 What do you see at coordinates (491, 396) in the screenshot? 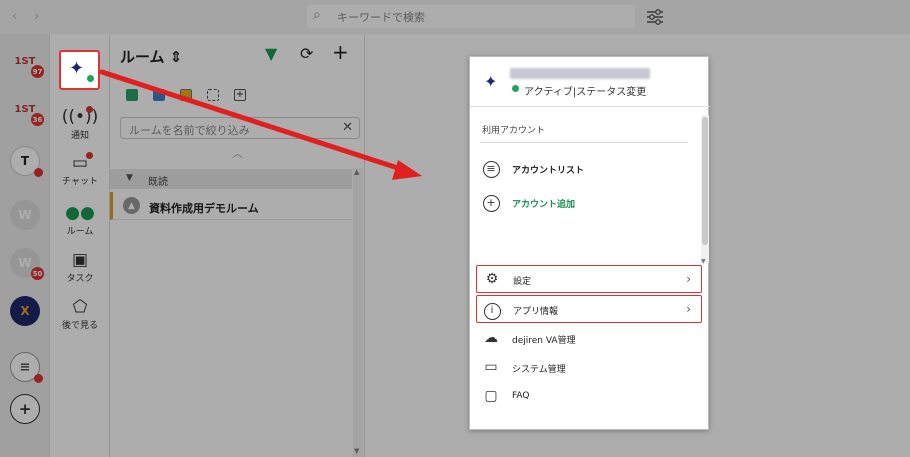
I see `faq-icon: ▢` at bounding box center [491, 396].